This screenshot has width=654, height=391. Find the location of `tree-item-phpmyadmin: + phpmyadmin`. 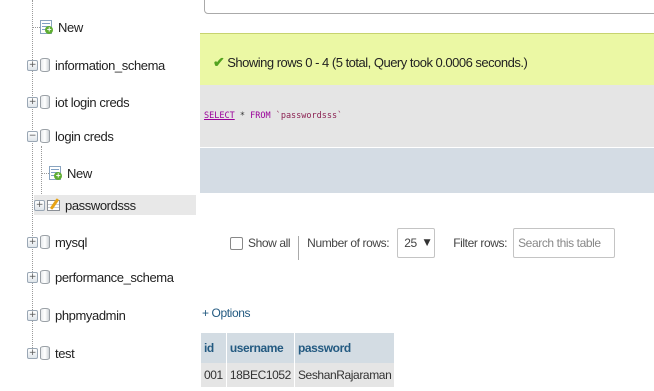

tree-item-phpmyadmin: + phpmyadmin is located at coordinates (76, 315).